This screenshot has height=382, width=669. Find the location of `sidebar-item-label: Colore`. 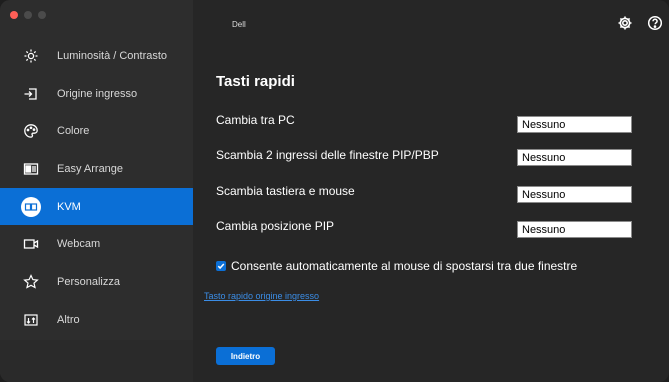

sidebar-item-label: Colore is located at coordinates (73, 131).